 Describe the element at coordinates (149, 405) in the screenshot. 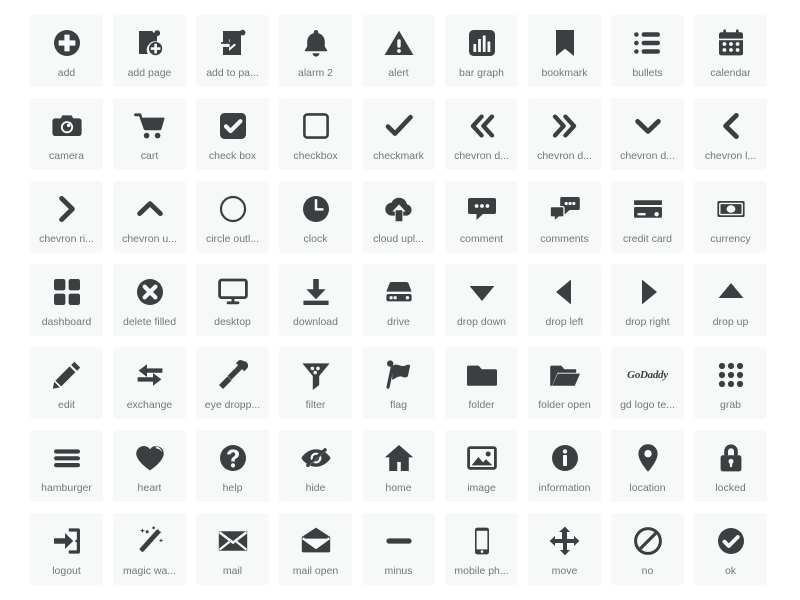

I see `icon-label: exchange` at that location.